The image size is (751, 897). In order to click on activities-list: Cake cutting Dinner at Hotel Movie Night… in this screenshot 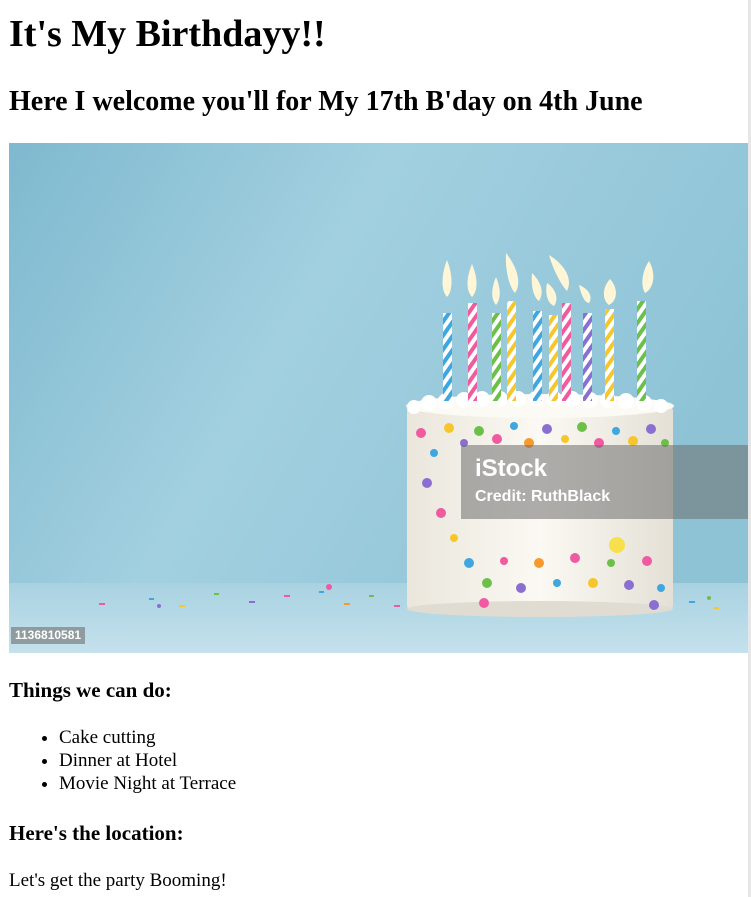, I will do `click(122, 760)`.